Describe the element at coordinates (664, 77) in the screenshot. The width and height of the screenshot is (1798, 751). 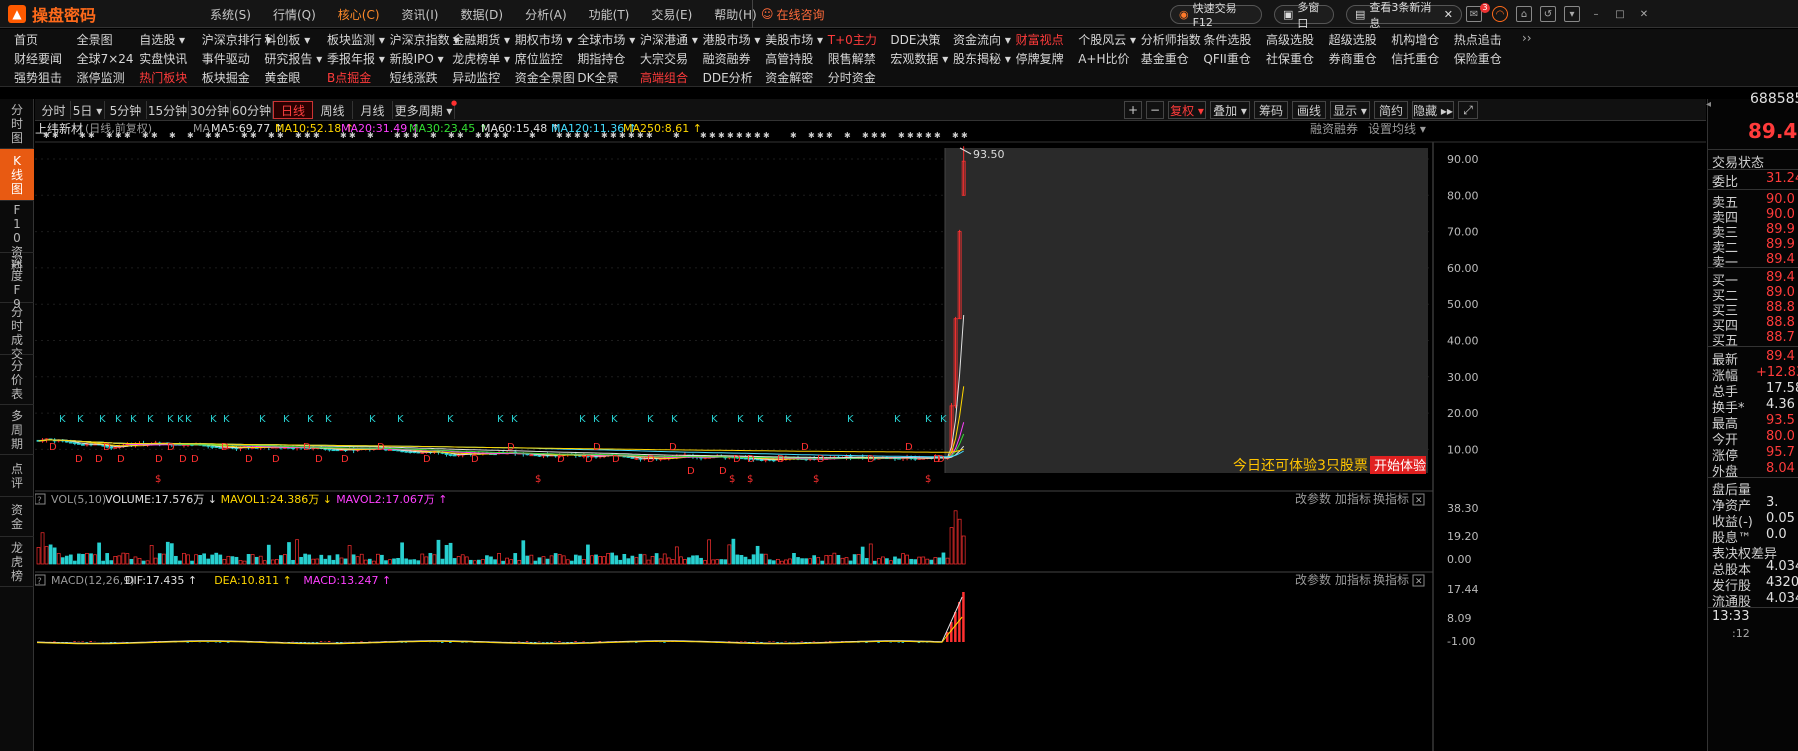
I see `quick-nav-item: 高端组合` at that location.